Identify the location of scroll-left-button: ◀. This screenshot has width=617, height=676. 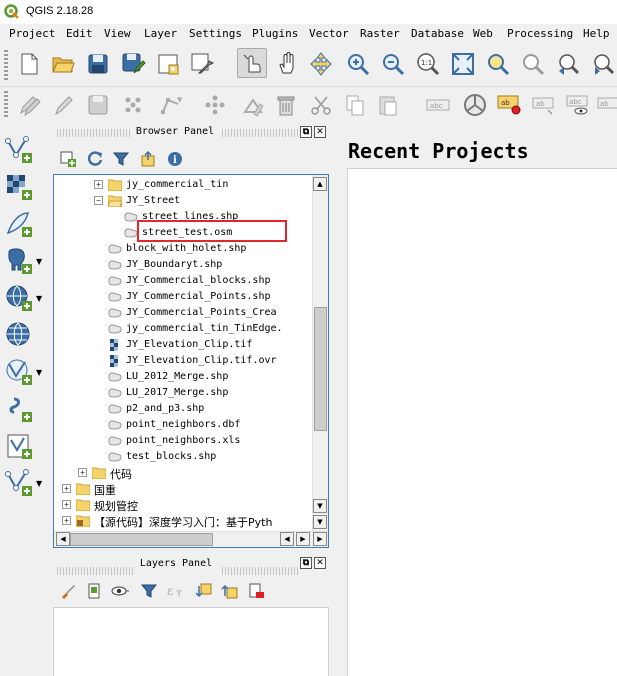
(63, 539).